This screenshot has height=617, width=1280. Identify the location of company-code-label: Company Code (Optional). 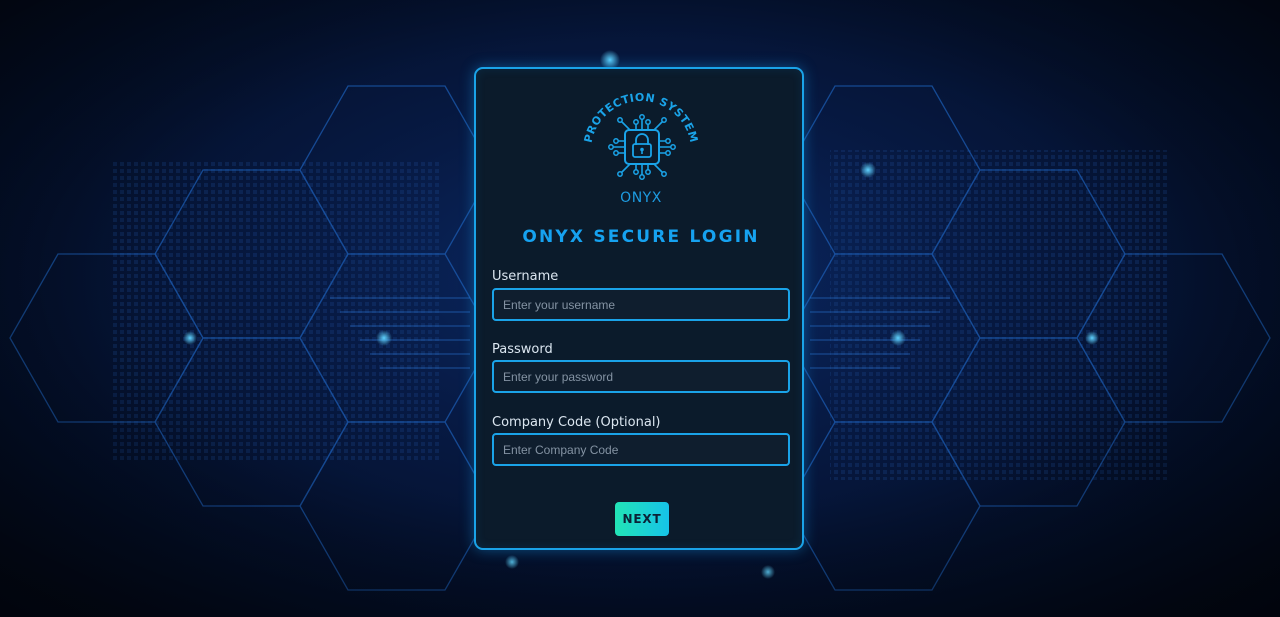
(576, 422).